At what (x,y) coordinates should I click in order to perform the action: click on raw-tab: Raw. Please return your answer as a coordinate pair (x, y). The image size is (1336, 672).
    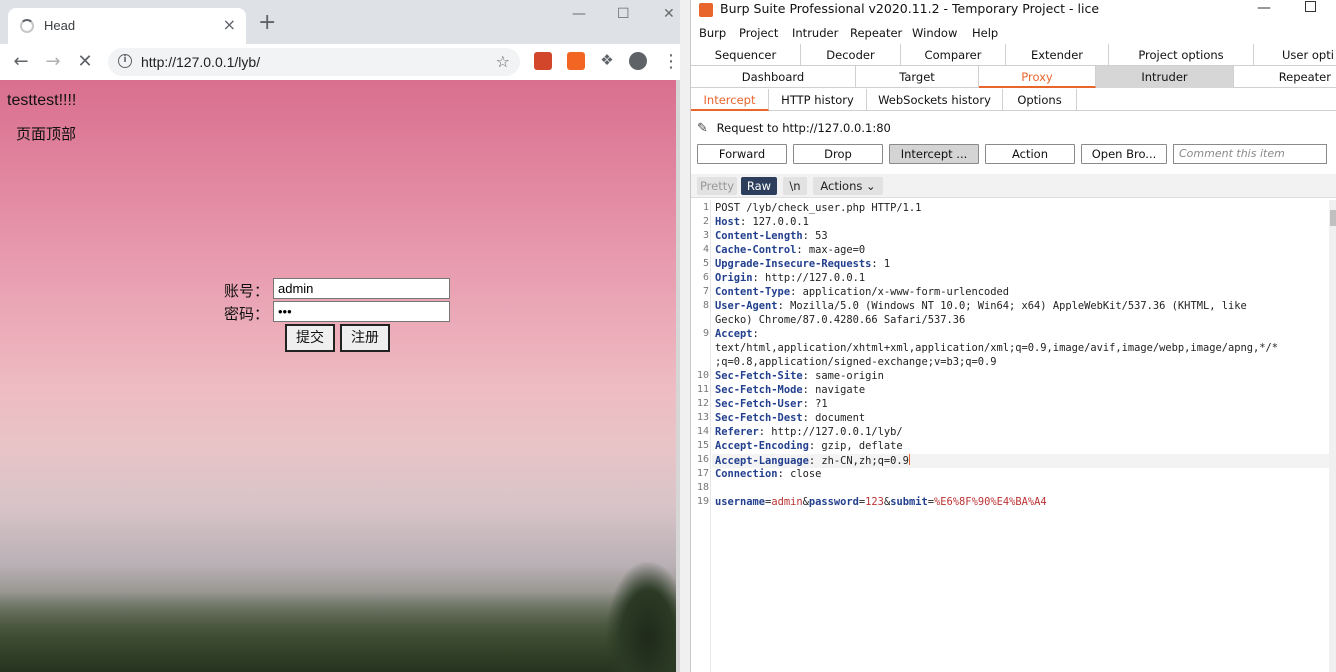
    Looking at the image, I should click on (759, 186).